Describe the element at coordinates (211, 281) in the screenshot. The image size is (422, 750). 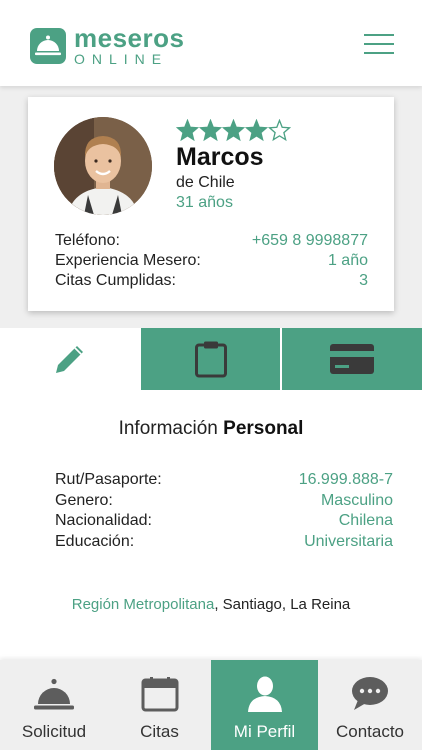
I see `stat-row-appointments: Citas Cumplidas: 3` at that location.